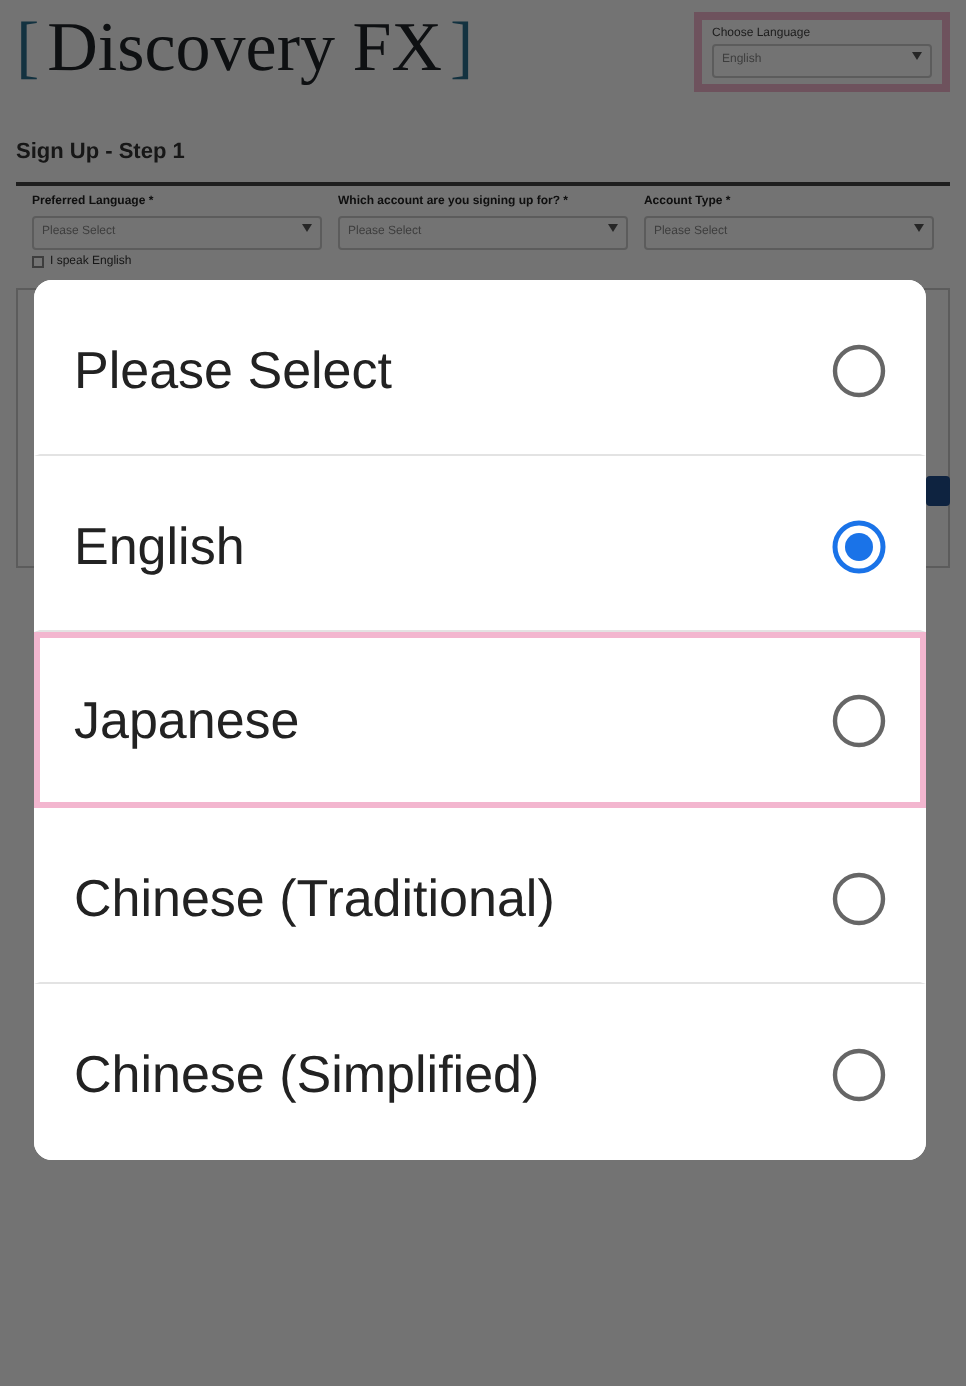 This screenshot has width=966, height=1386. What do you see at coordinates (480, 368) in the screenshot?
I see `language-option: Please Select` at bounding box center [480, 368].